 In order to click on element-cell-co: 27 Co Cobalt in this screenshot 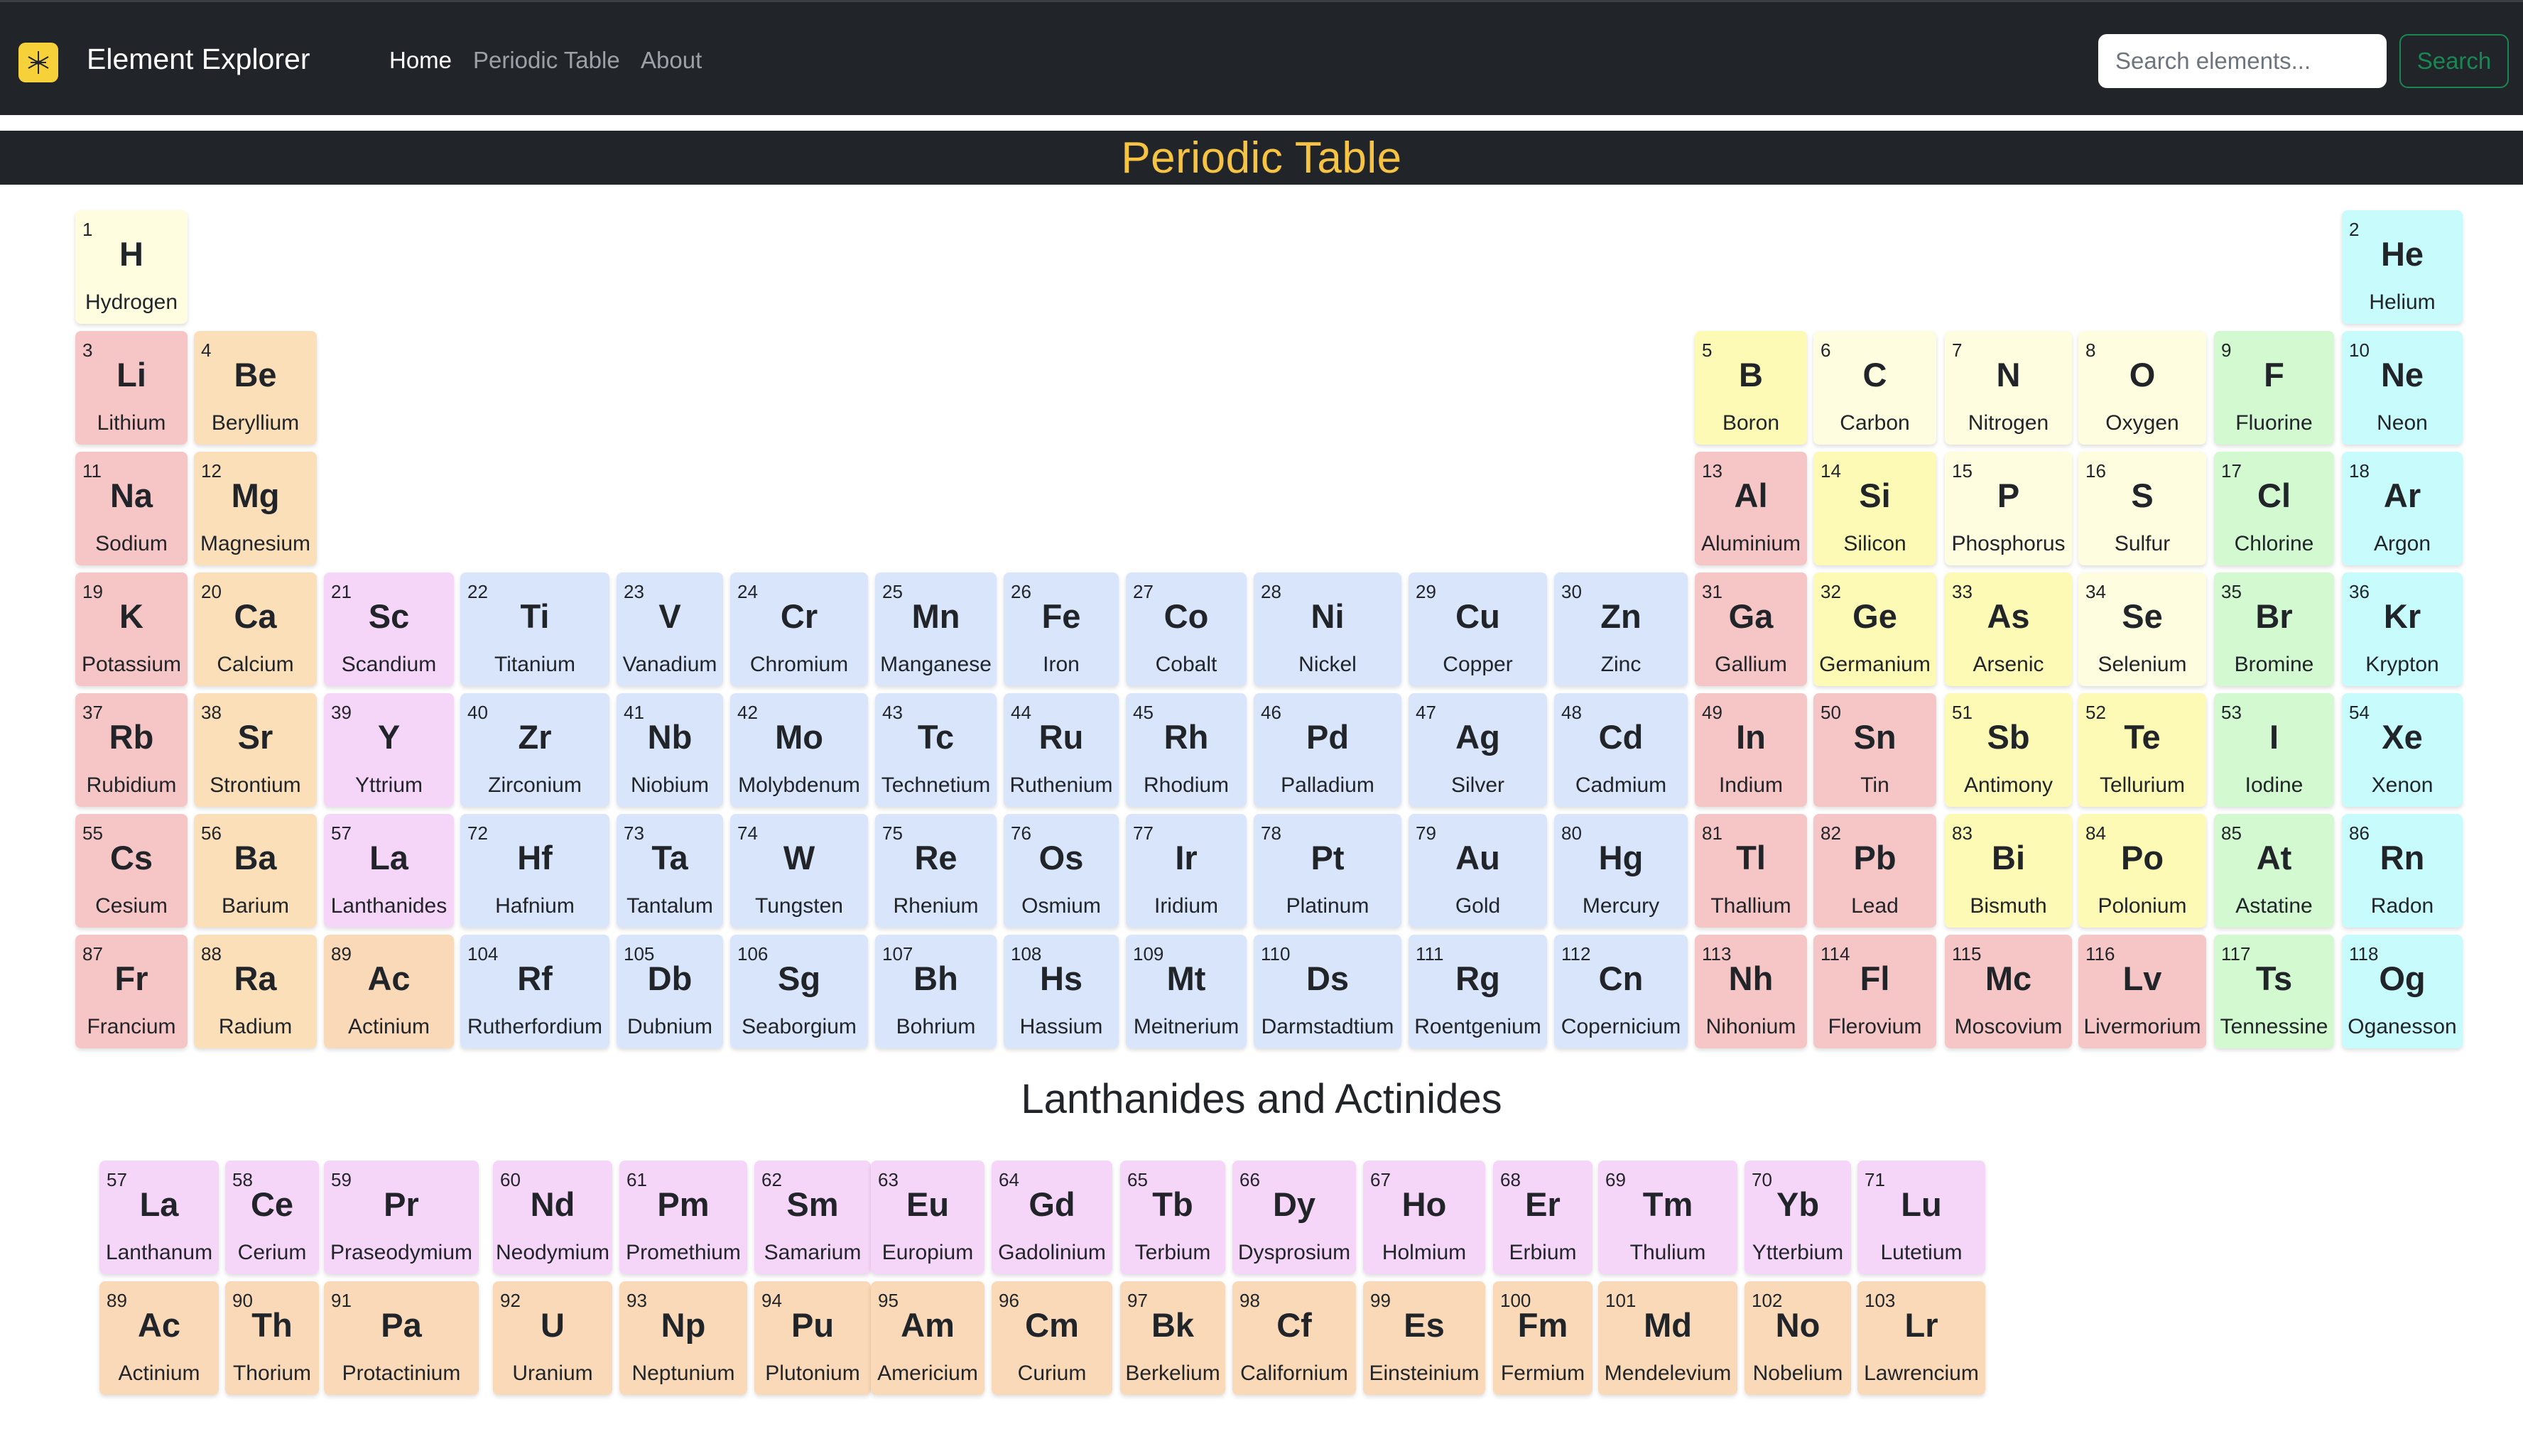, I will do `click(1186, 629)`.